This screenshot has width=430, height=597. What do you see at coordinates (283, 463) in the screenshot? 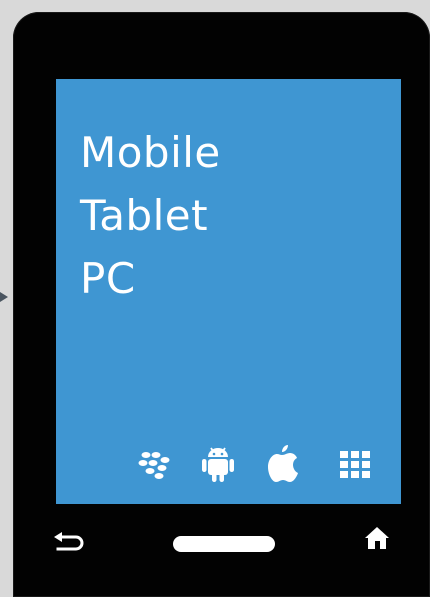
I see `apple-icon` at bounding box center [283, 463].